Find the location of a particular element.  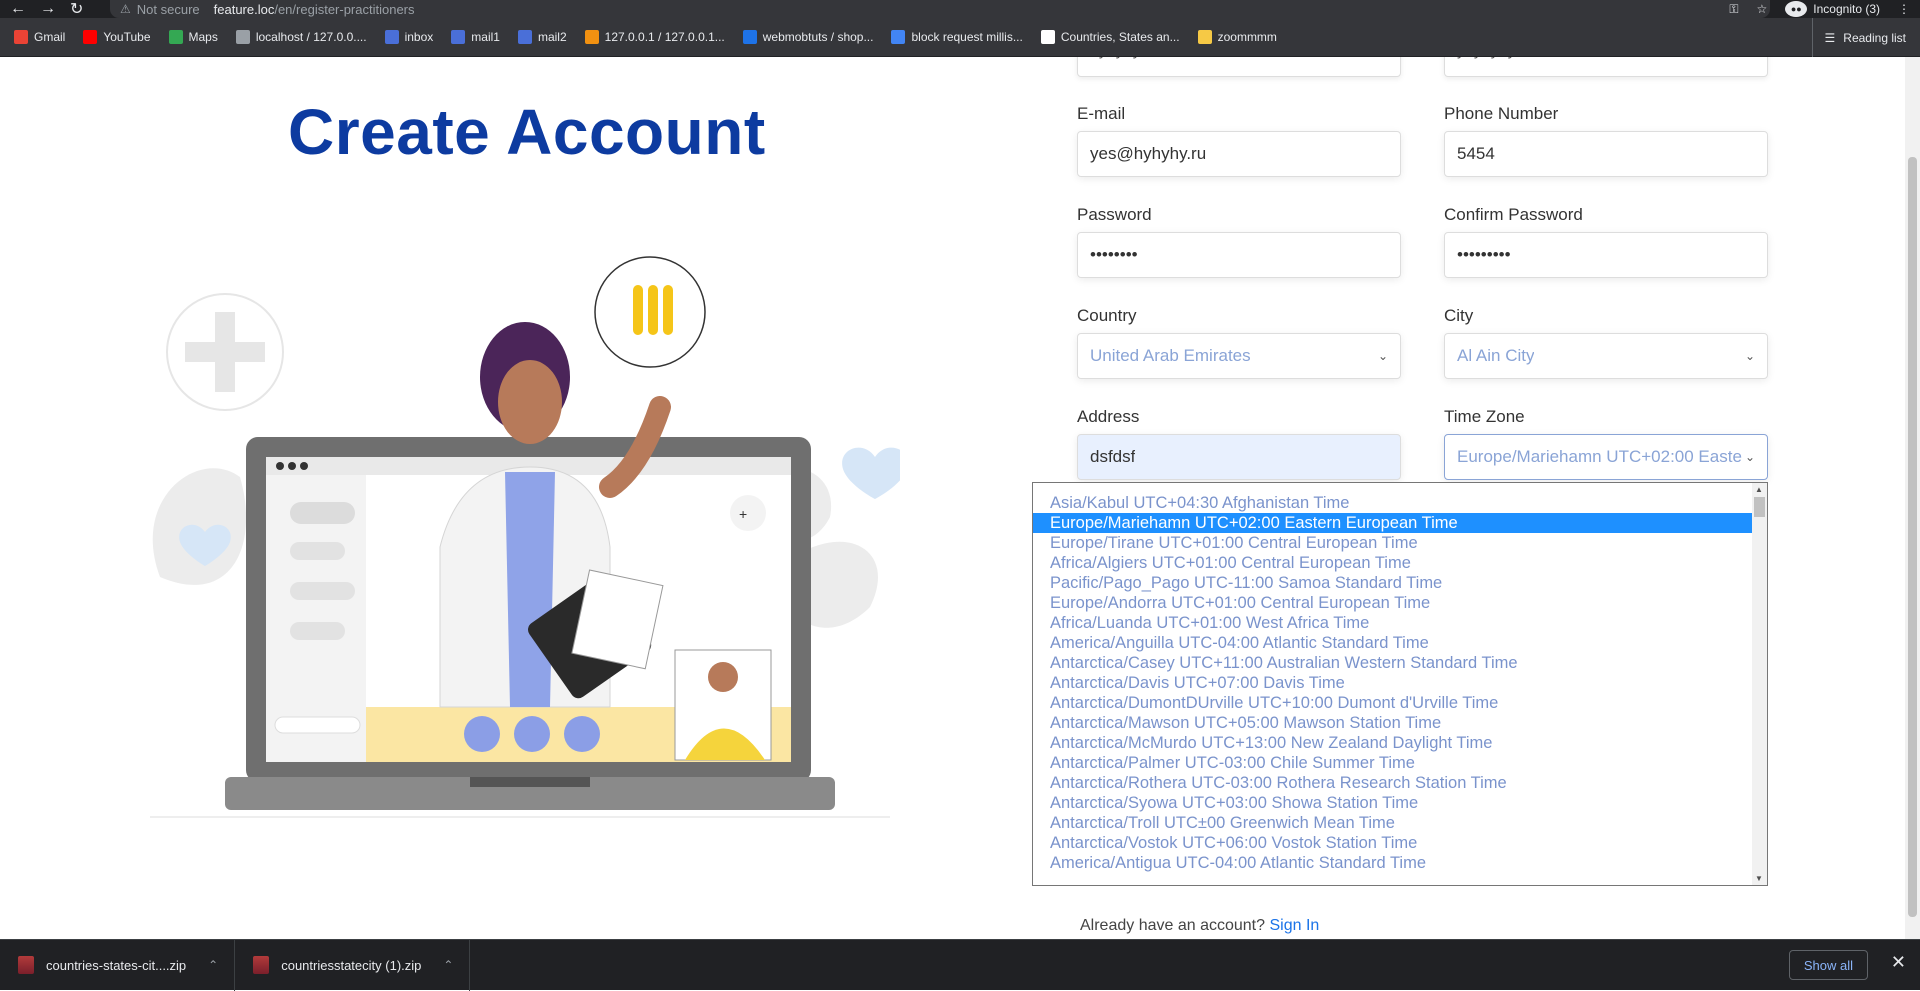

reading-list-button: ☰ Reading list is located at coordinates (1858, 37).